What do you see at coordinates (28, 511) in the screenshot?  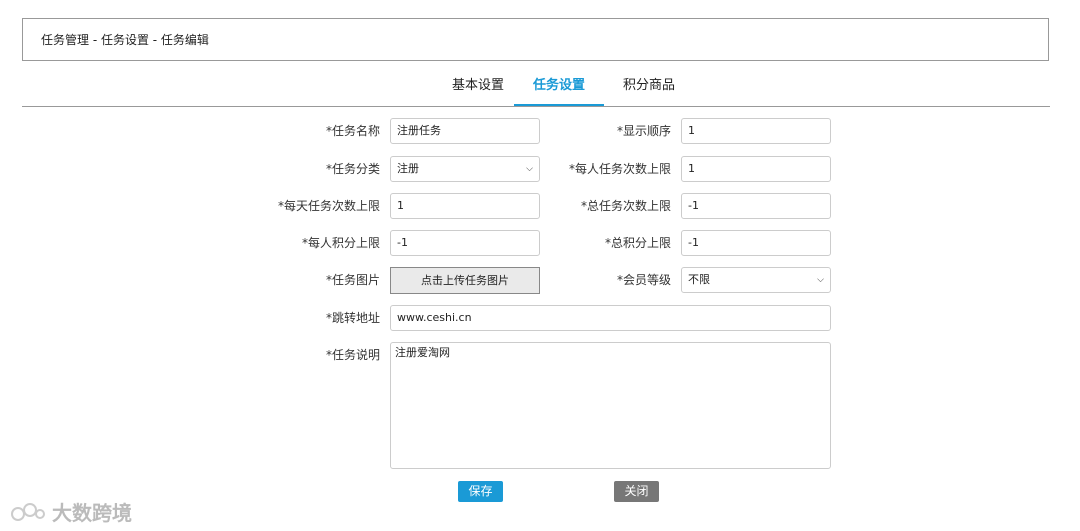 I see `logo-icon` at bounding box center [28, 511].